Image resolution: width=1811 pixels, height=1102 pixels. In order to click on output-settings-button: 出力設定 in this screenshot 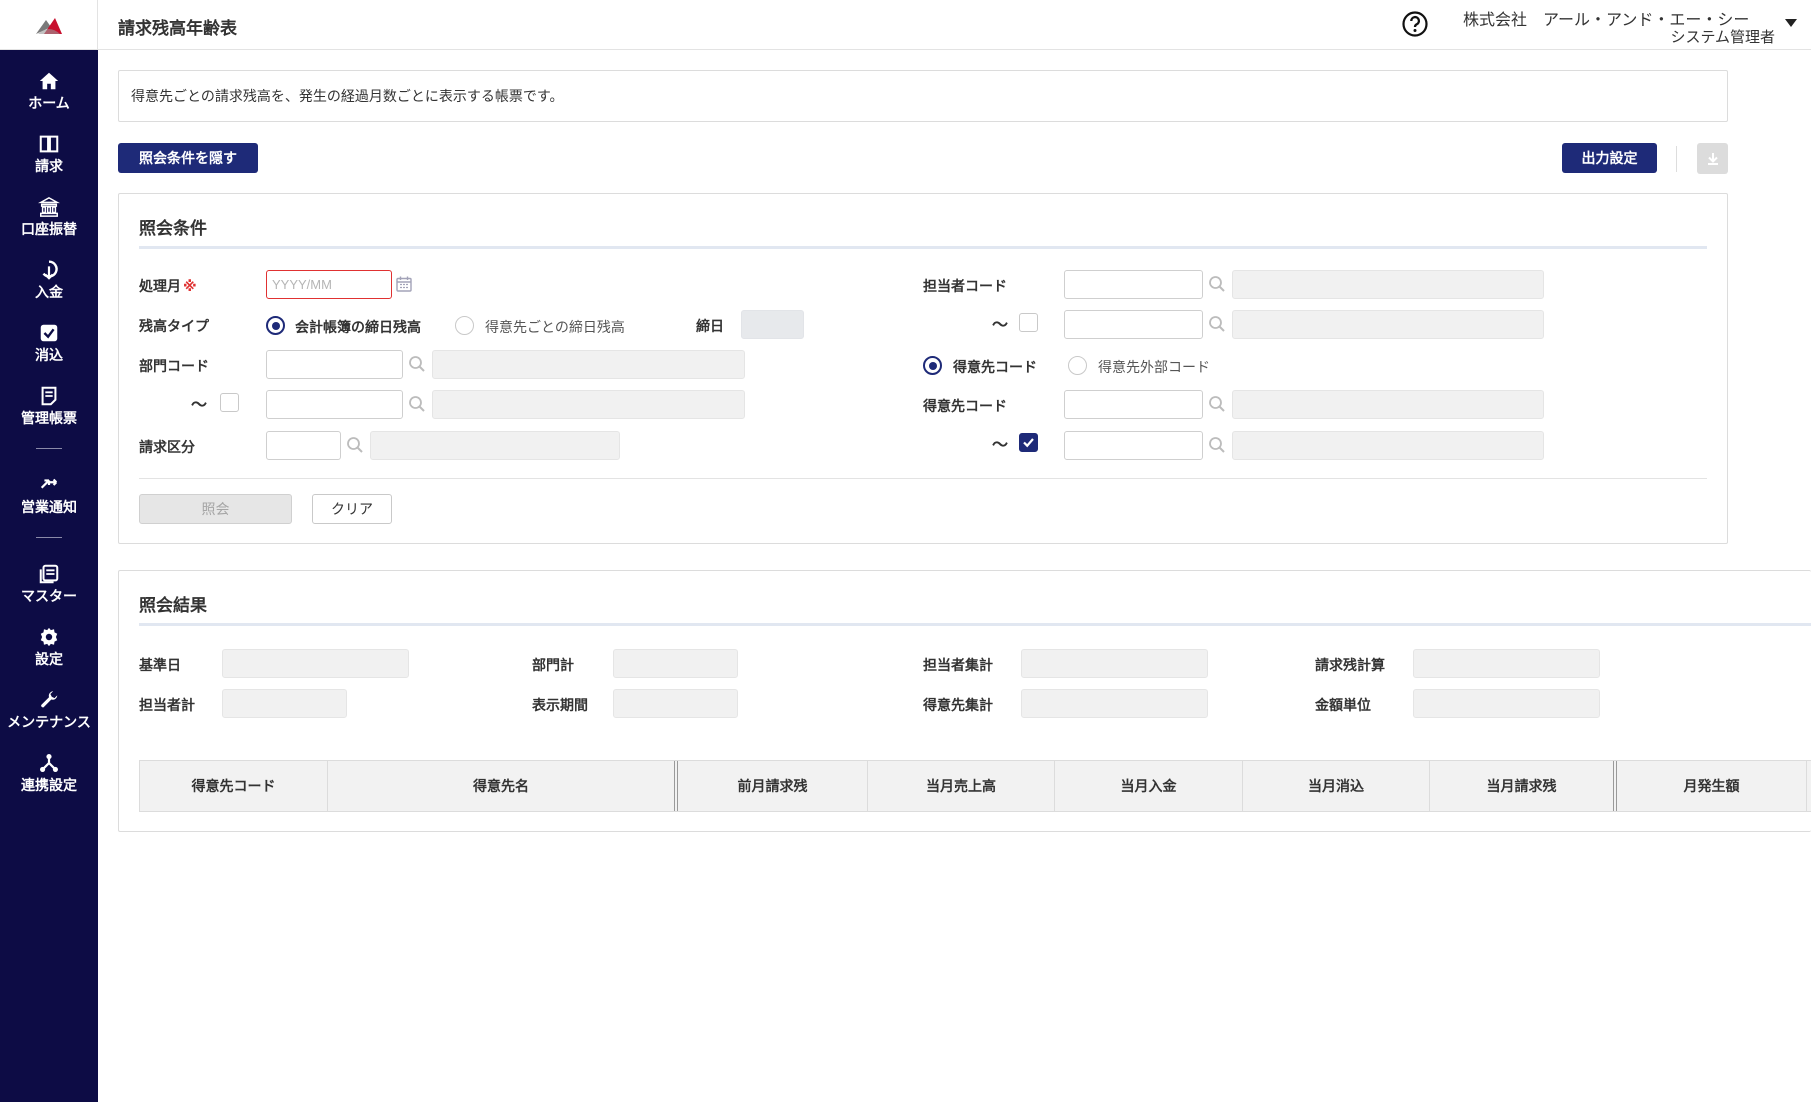, I will do `click(1609, 158)`.